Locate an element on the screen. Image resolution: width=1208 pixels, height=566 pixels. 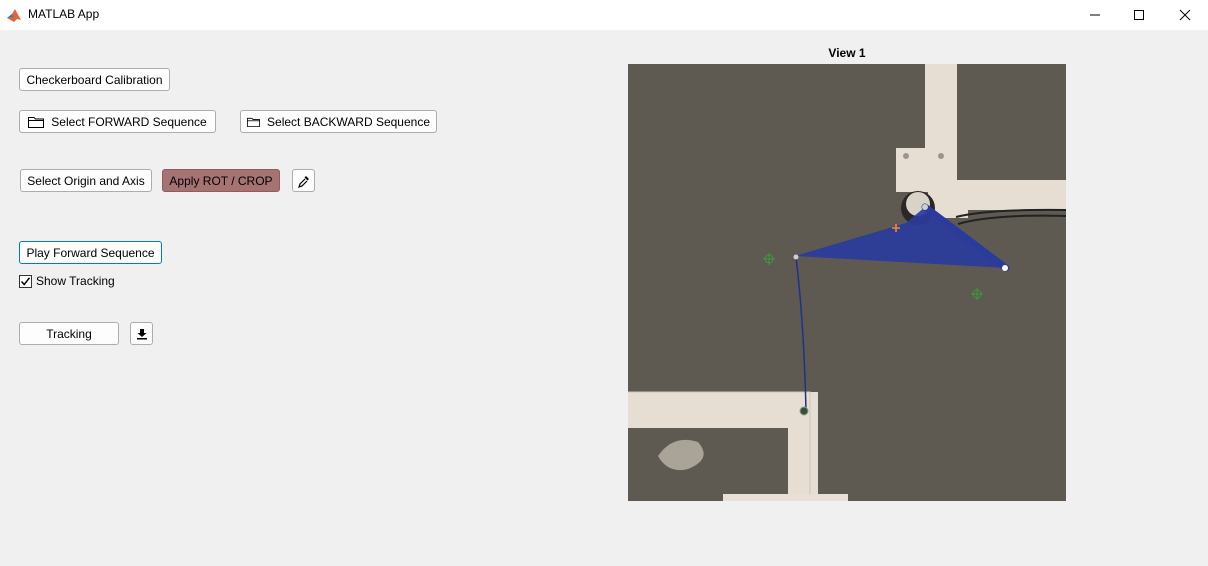
tracking-label: Tracking is located at coordinates (69, 333).